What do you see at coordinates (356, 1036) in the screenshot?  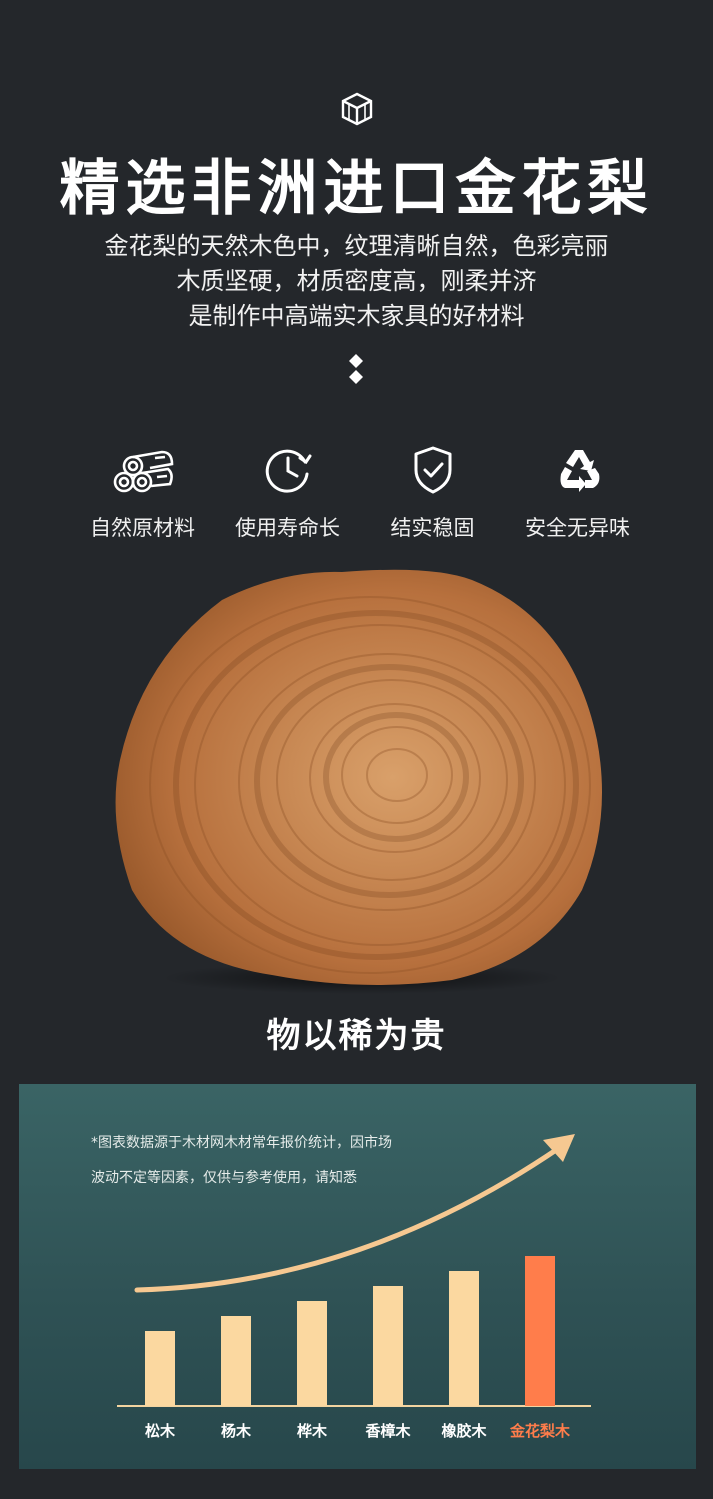 I see `section-subtitle: 物以稀为贵` at bounding box center [356, 1036].